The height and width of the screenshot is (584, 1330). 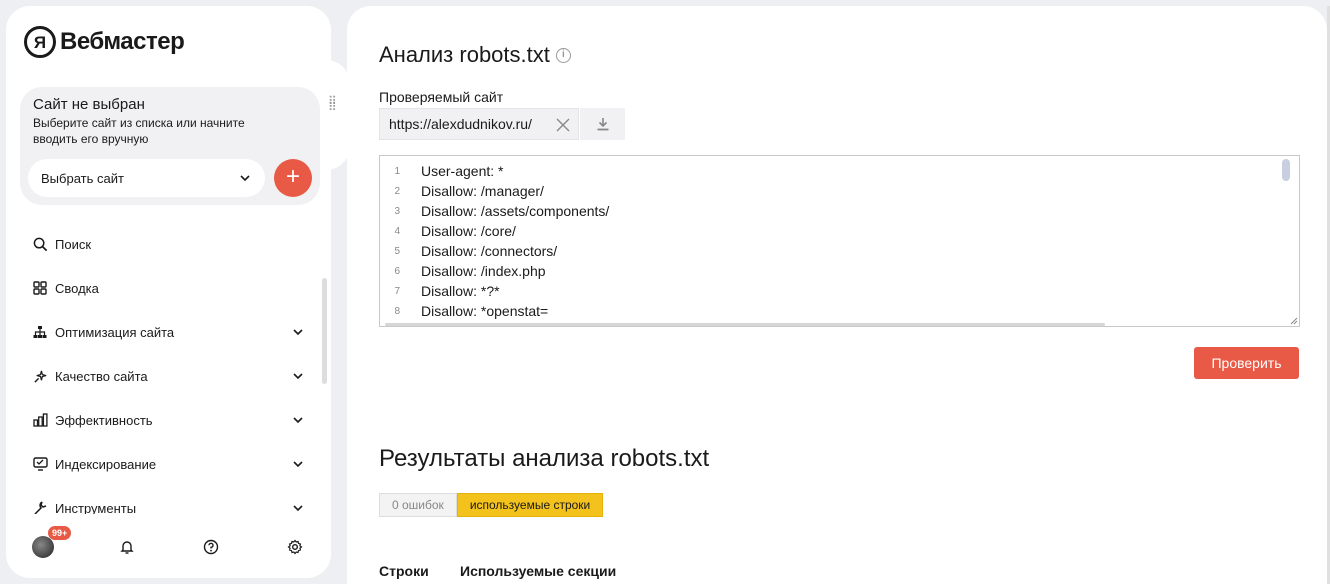 I want to click on site-url-value: https://alexdudnikov.ru/, so click(x=460, y=124).